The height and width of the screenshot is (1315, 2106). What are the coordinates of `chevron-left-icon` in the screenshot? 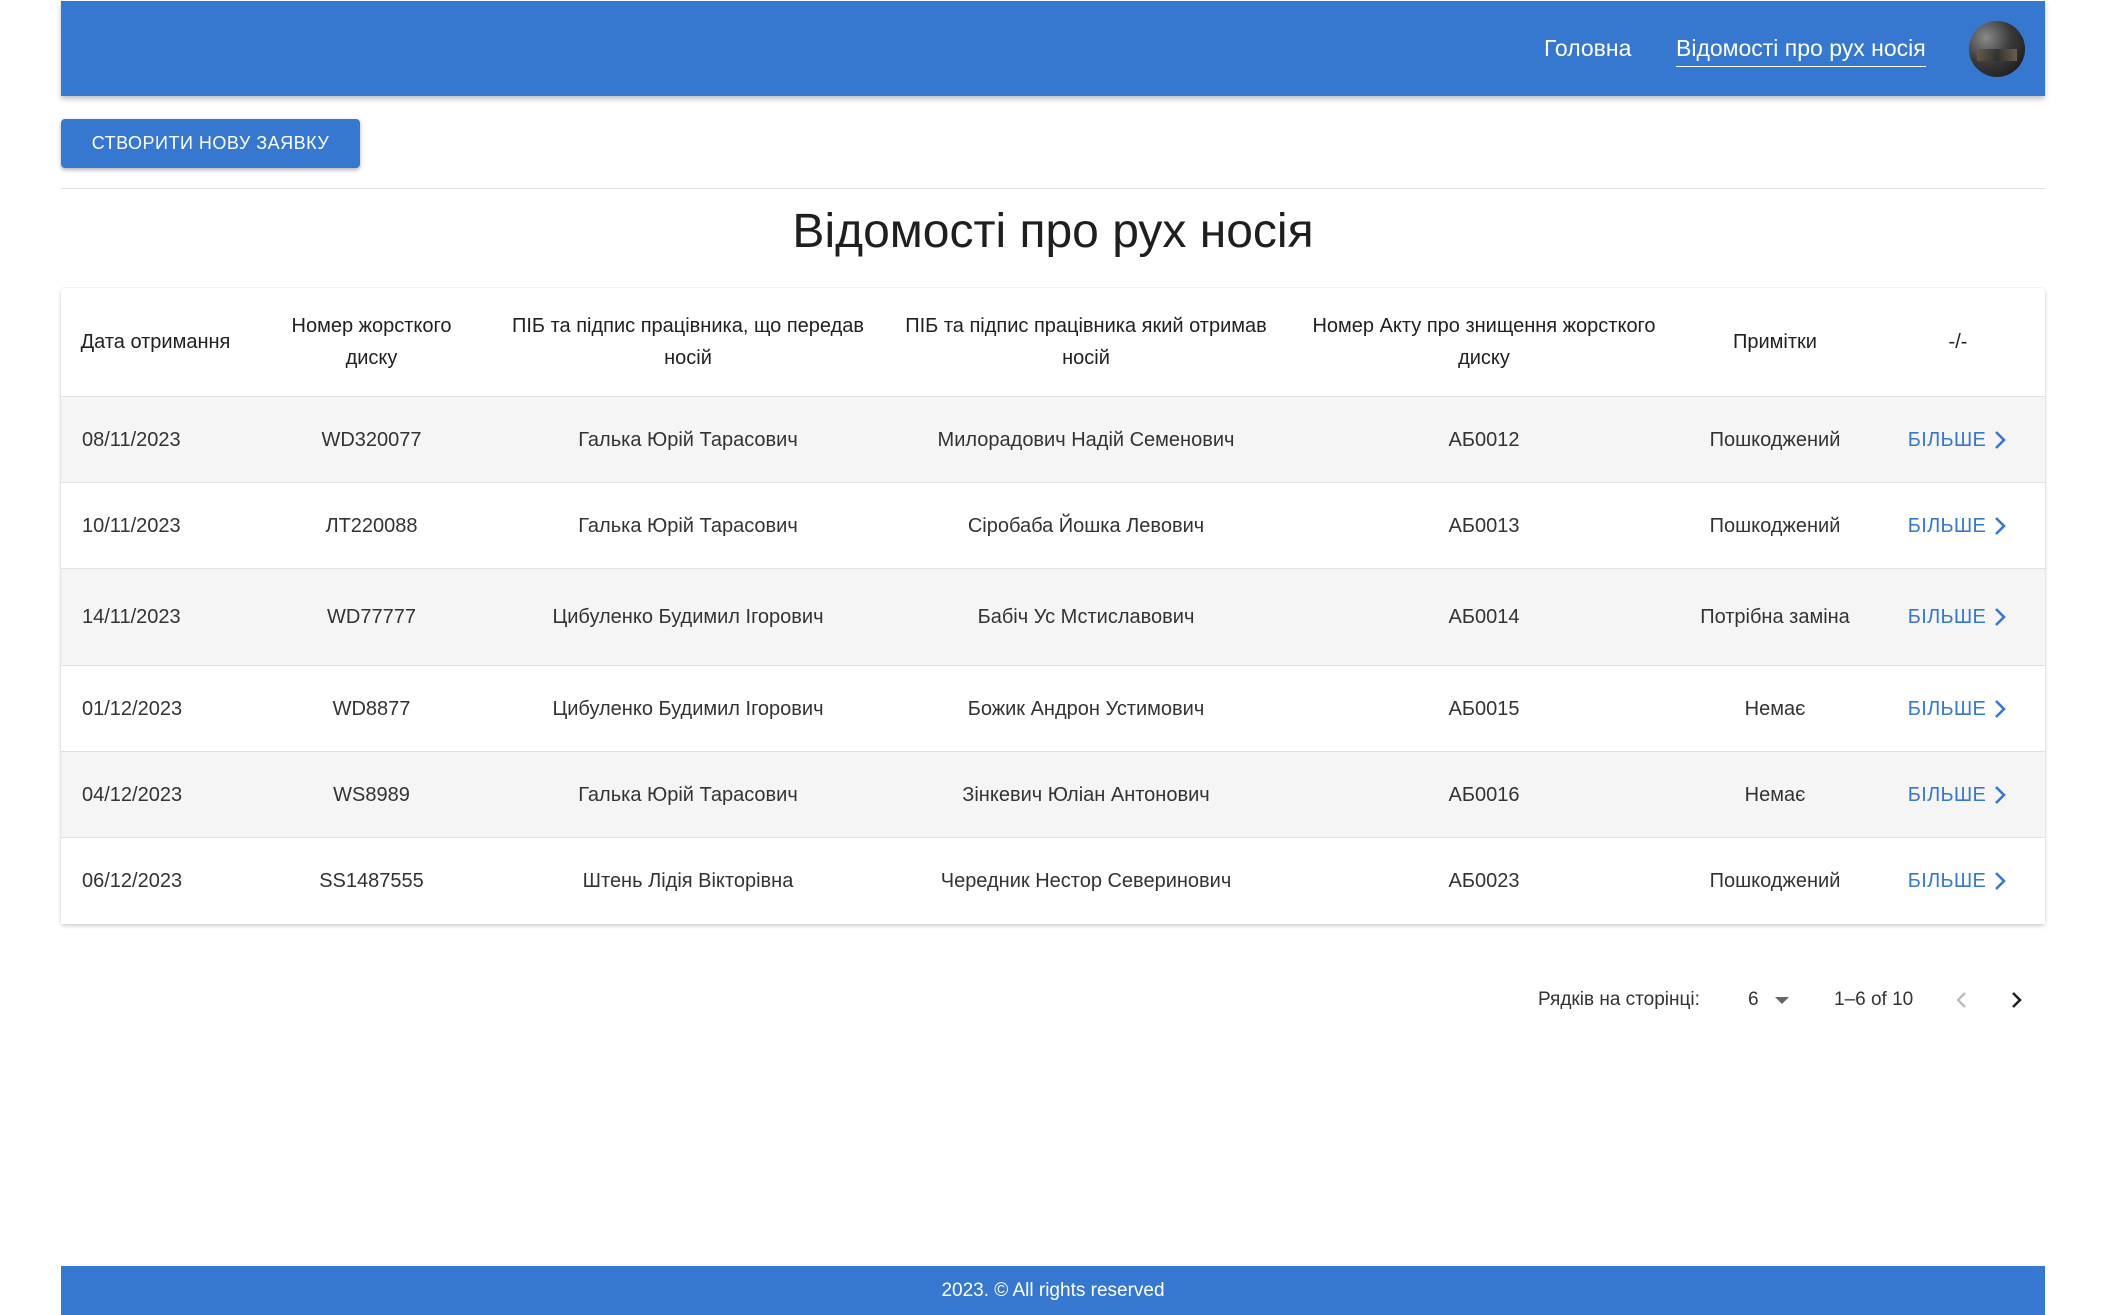 It's located at (1961, 1000).